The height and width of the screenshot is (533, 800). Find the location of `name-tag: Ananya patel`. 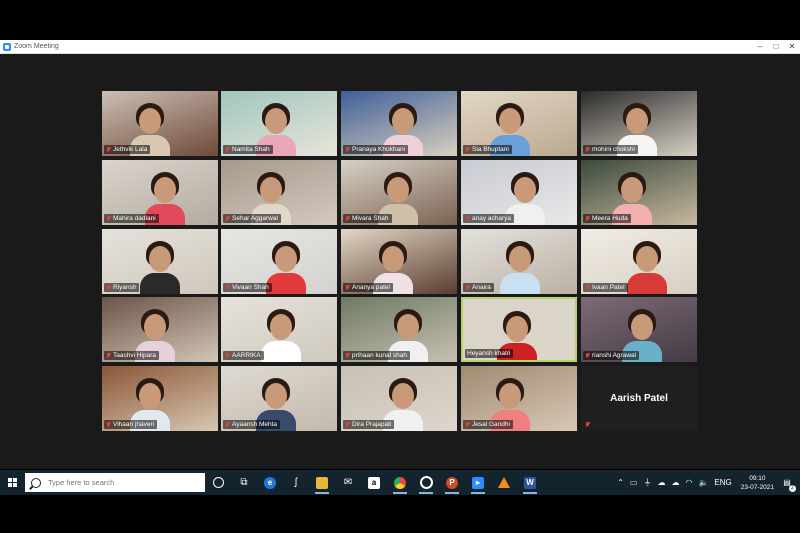

name-tag: Ananya patel is located at coordinates (368, 287).